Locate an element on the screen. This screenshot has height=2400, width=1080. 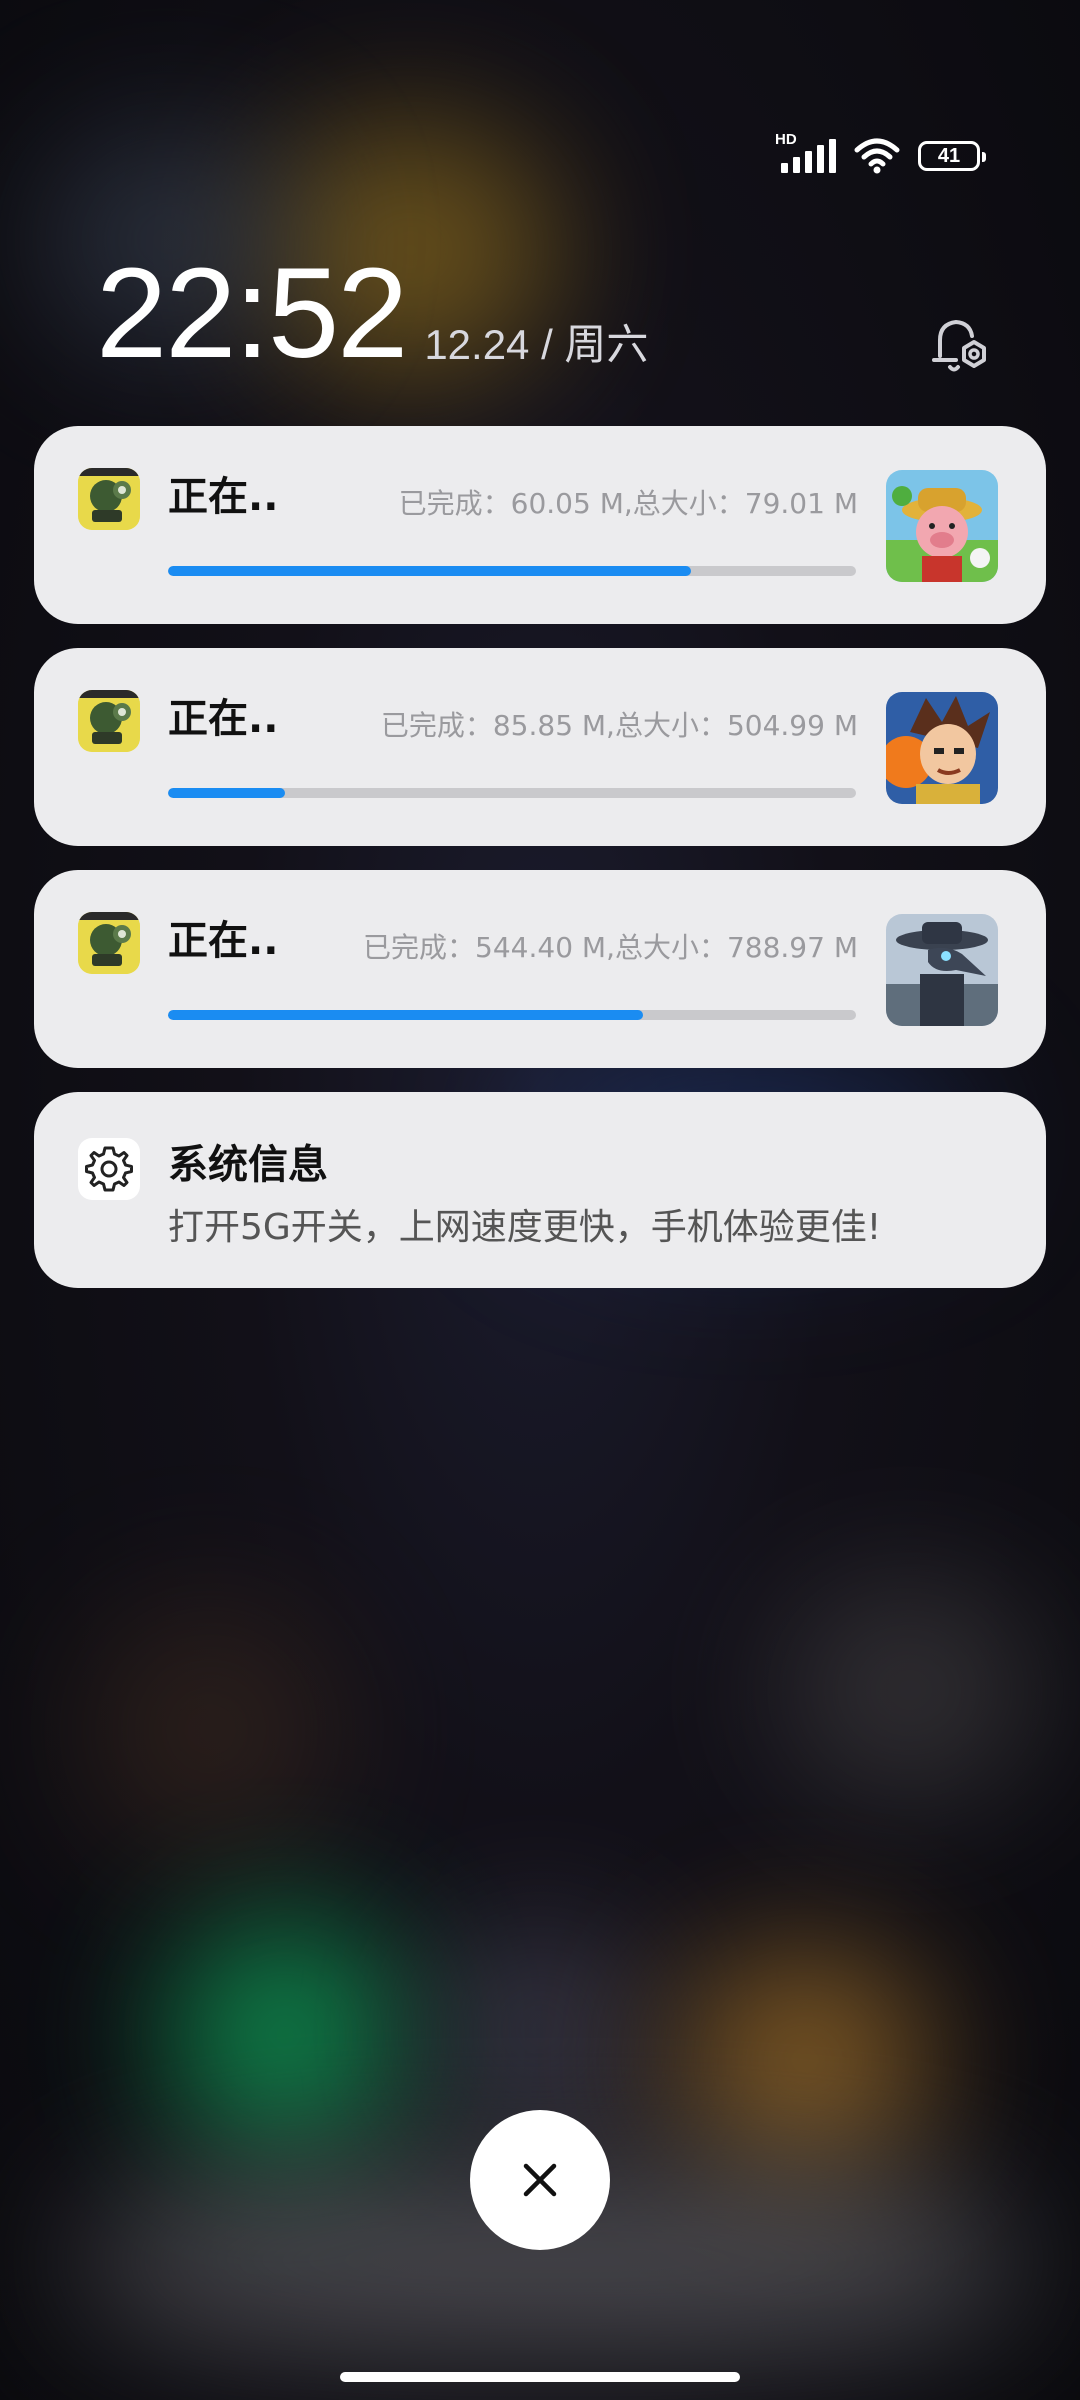
status-bar: HD 41 is located at coordinates (880, 152).